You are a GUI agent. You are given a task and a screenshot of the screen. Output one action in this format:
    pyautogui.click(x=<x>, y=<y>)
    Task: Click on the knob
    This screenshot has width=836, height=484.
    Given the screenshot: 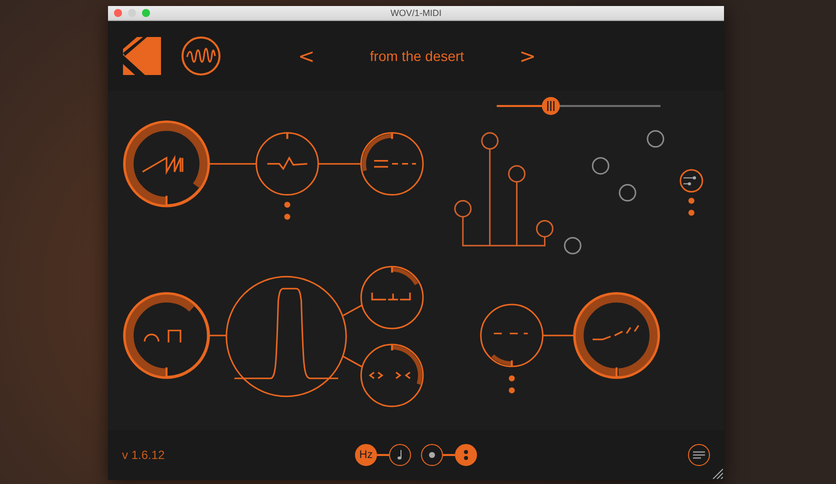 What is the action you would take?
    pyautogui.click(x=287, y=164)
    